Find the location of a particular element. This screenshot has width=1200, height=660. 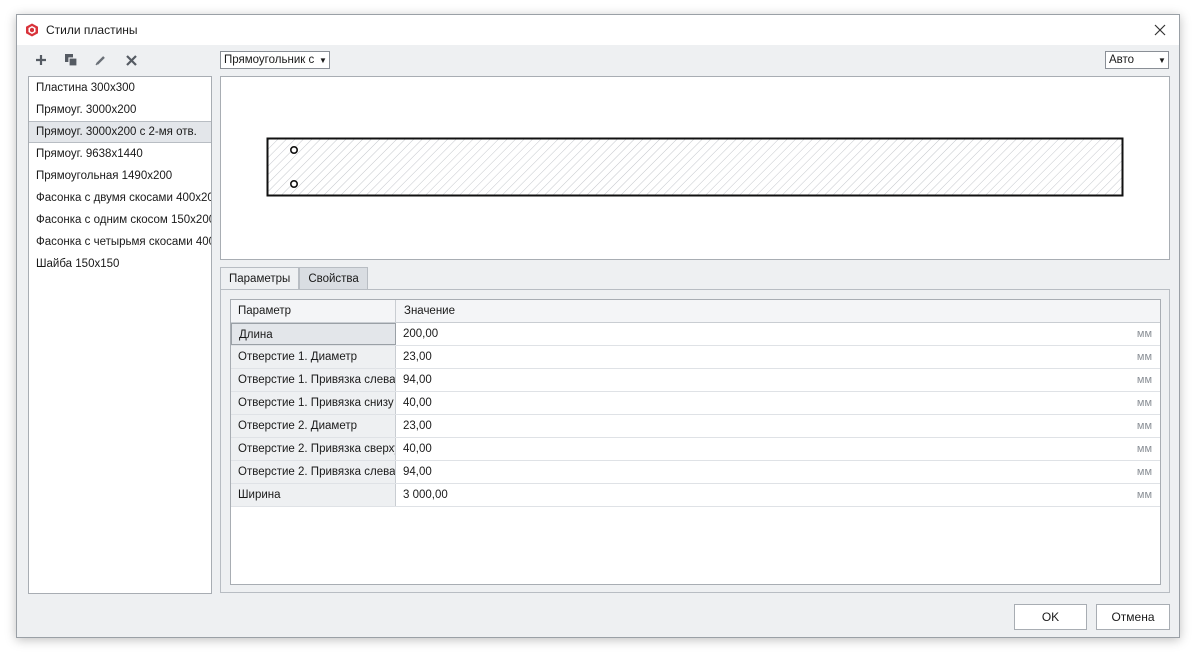

plate-drawing is located at coordinates (695, 167).